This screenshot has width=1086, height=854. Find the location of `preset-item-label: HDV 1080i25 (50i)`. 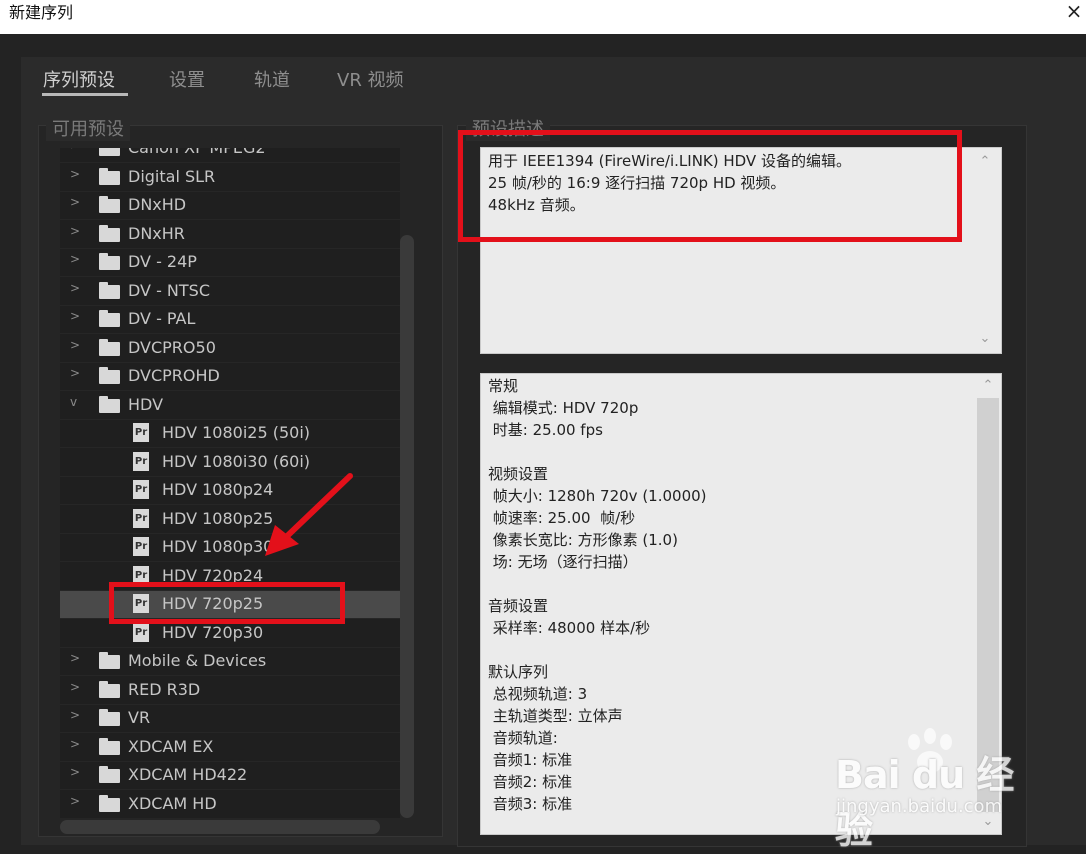

preset-item-label: HDV 1080i25 (50i) is located at coordinates (236, 432).